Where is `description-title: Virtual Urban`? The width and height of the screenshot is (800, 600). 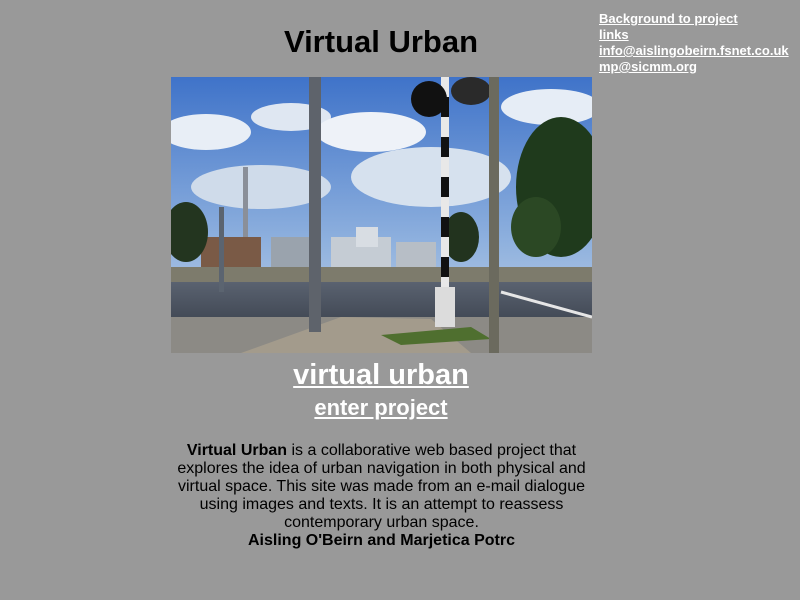
description-title: Virtual Urban is located at coordinates (237, 450).